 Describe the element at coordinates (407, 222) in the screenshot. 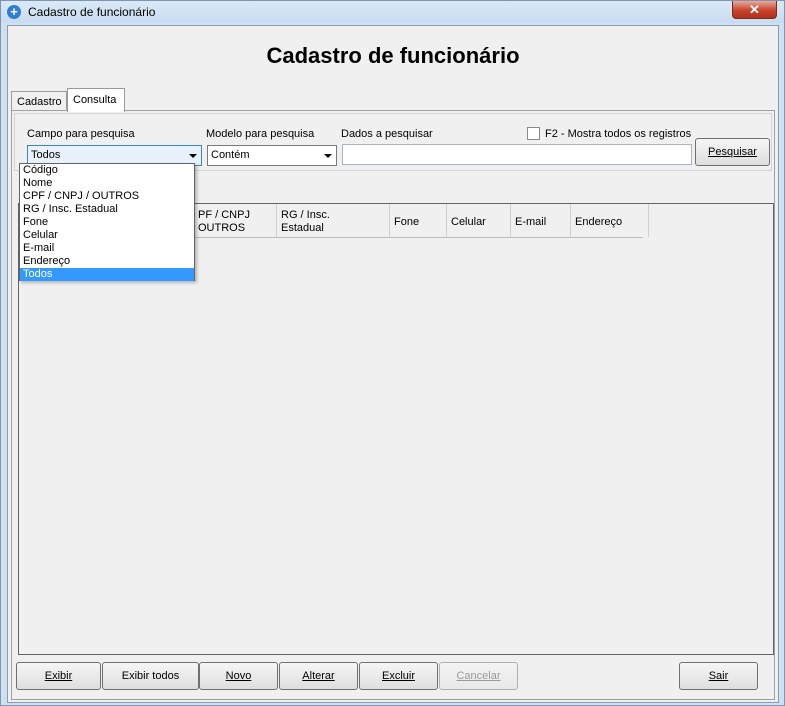

I see `grid-column-header-line1: Fone` at that location.